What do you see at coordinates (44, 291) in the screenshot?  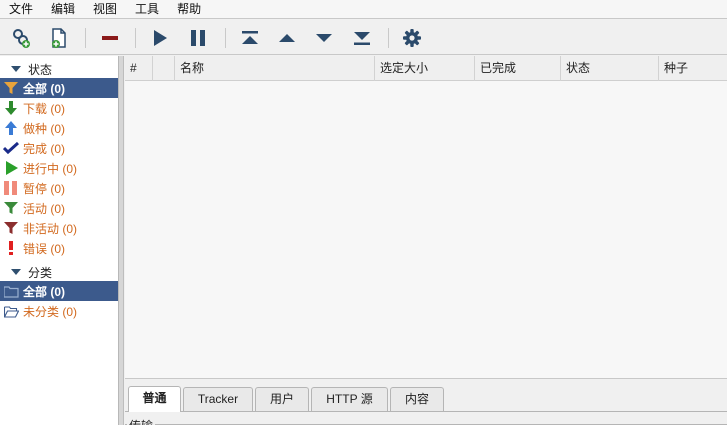 I see `category-item-label: 全部 (0)` at bounding box center [44, 291].